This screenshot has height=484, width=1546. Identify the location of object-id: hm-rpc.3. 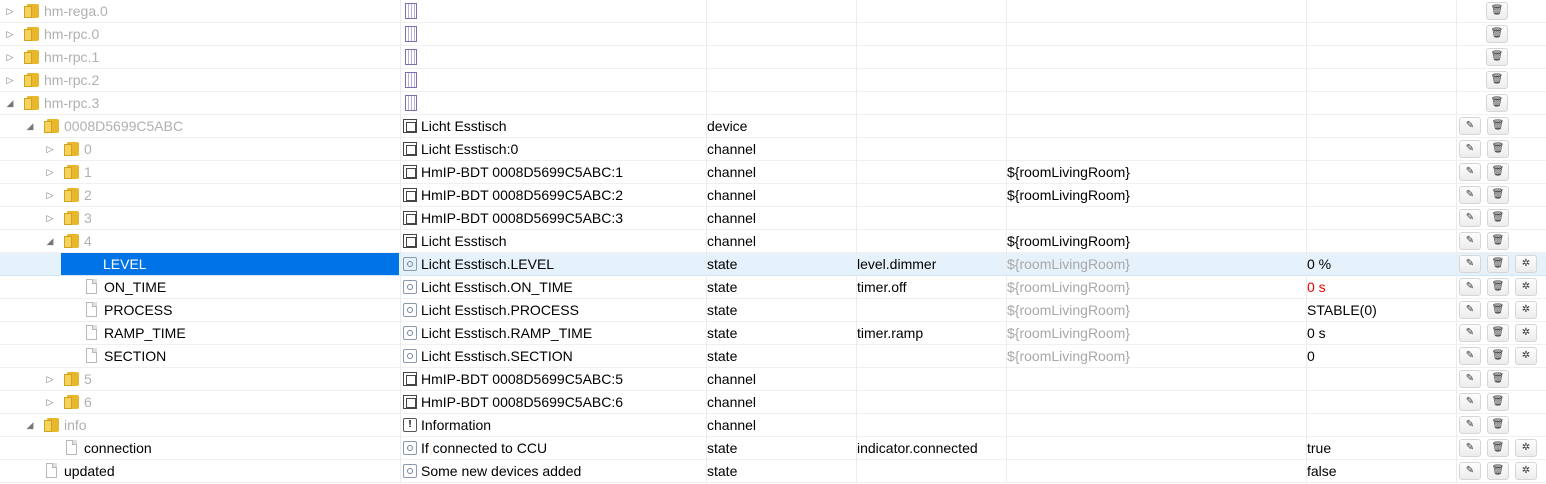
(71, 103).